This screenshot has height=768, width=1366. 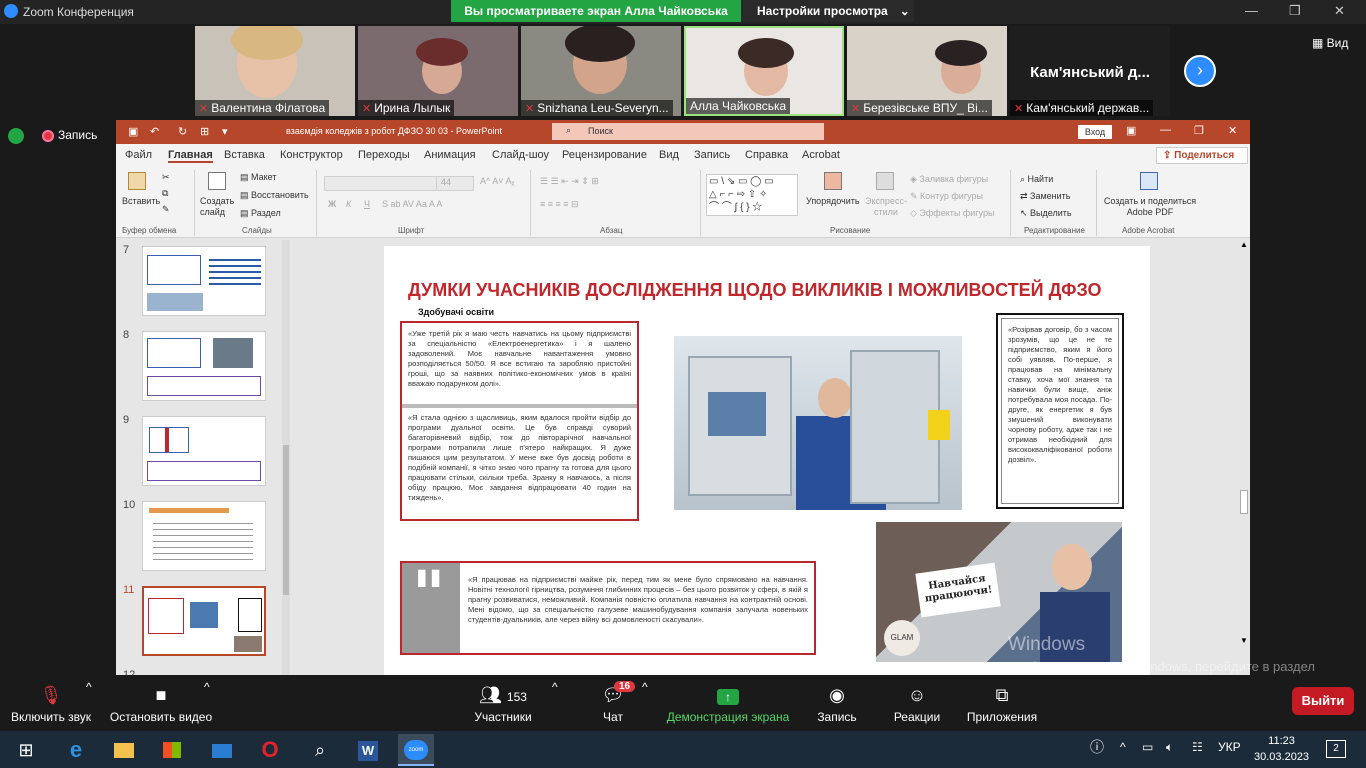 What do you see at coordinates (559, 204) in the screenshot?
I see `align-icons: ≡ ≡ ≡ ≡ ⊟` at bounding box center [559, 204].